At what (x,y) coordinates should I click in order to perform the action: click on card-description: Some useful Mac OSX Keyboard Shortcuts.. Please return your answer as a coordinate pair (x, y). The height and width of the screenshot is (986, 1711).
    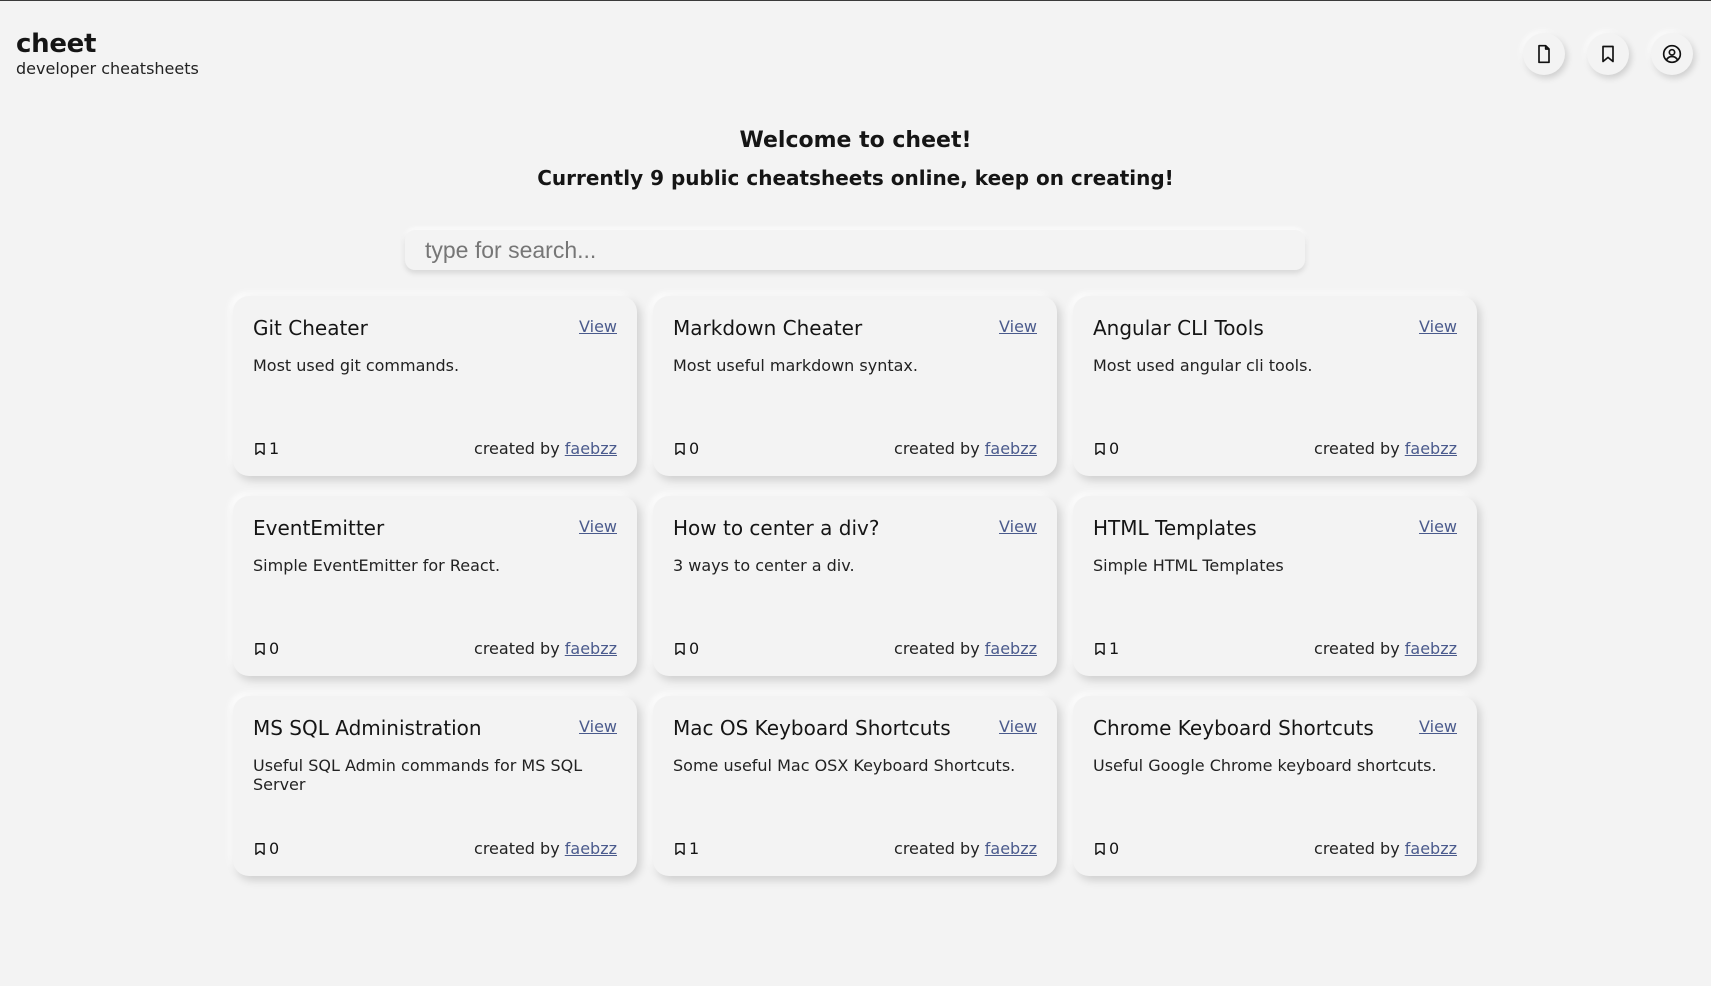
    Looking at the image, I should click on (844, 765).